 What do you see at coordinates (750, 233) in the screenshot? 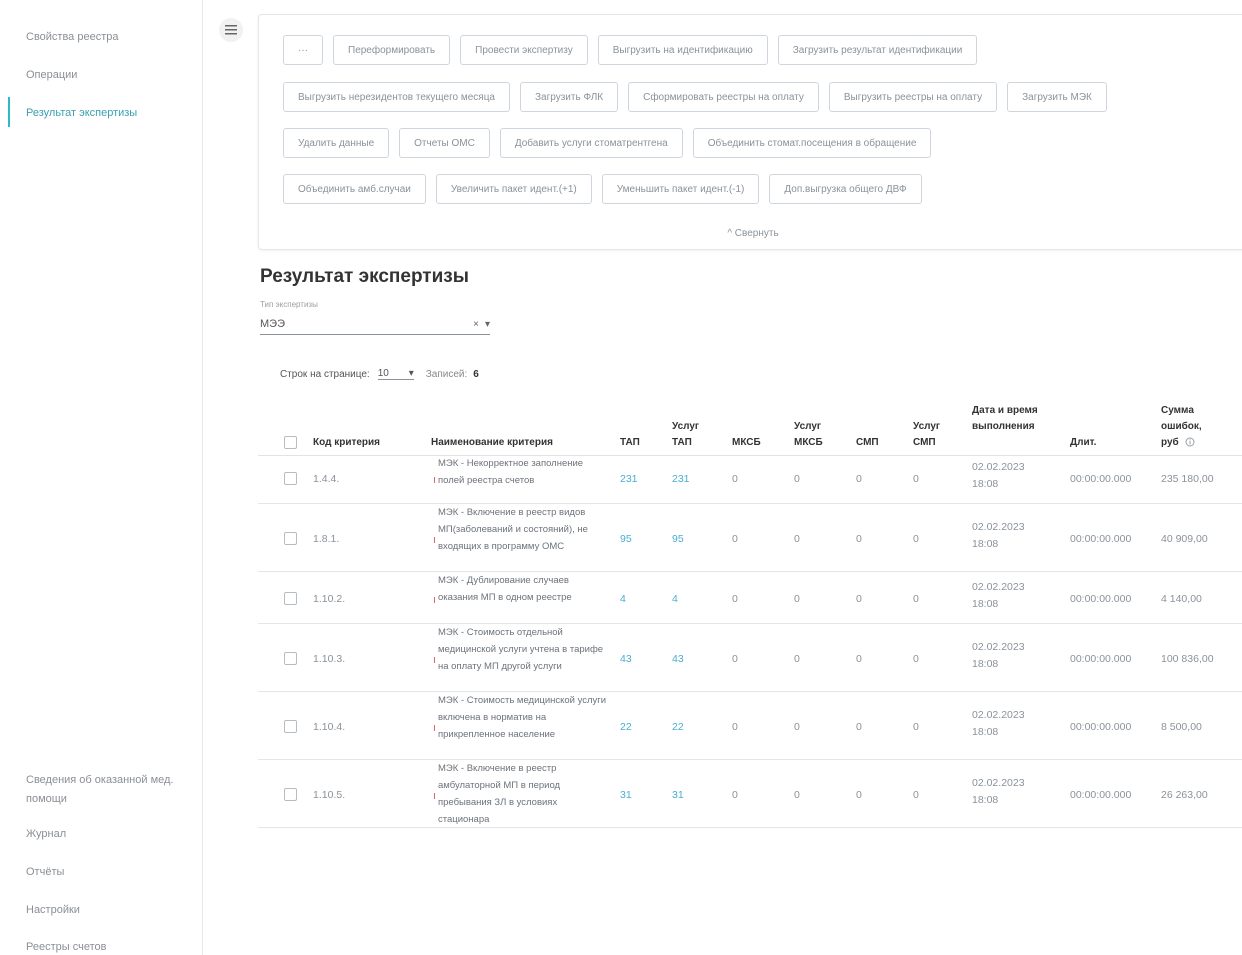
I see `collapse-button: ^ Свернуть` at bounding box center [750, 233].